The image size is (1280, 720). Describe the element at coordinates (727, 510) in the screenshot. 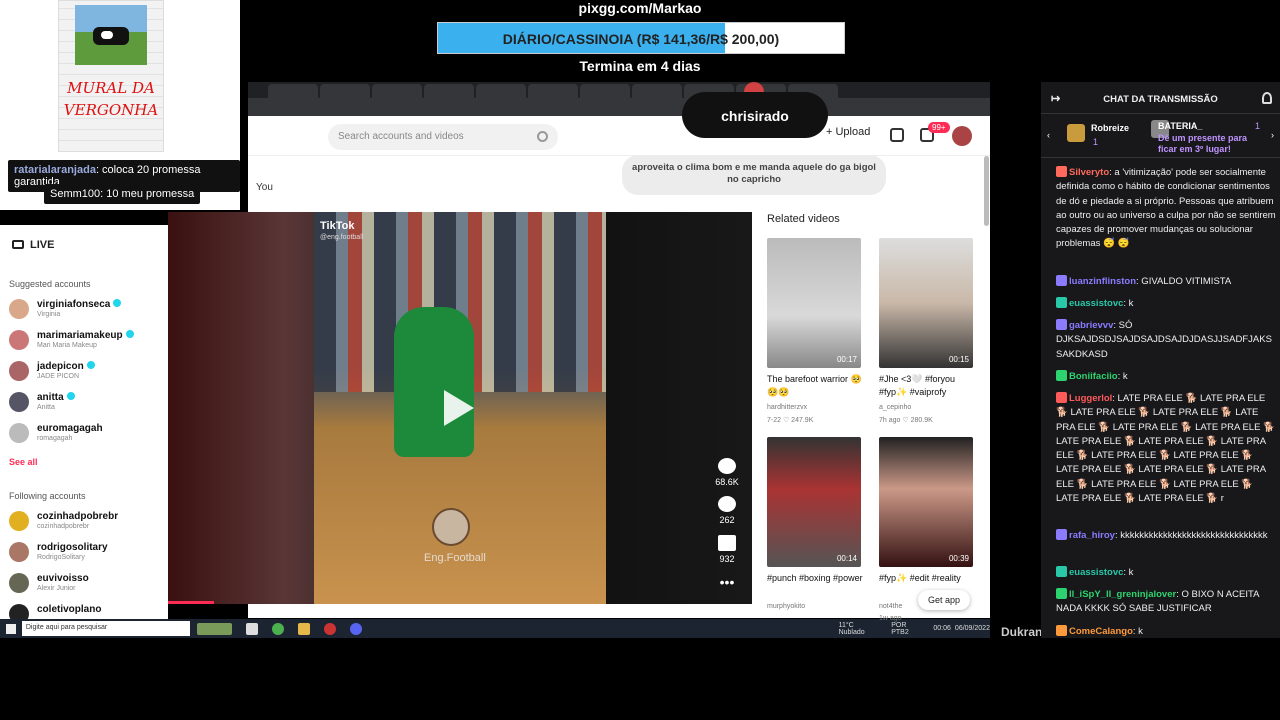

I see `comment-button: 262` at that location.